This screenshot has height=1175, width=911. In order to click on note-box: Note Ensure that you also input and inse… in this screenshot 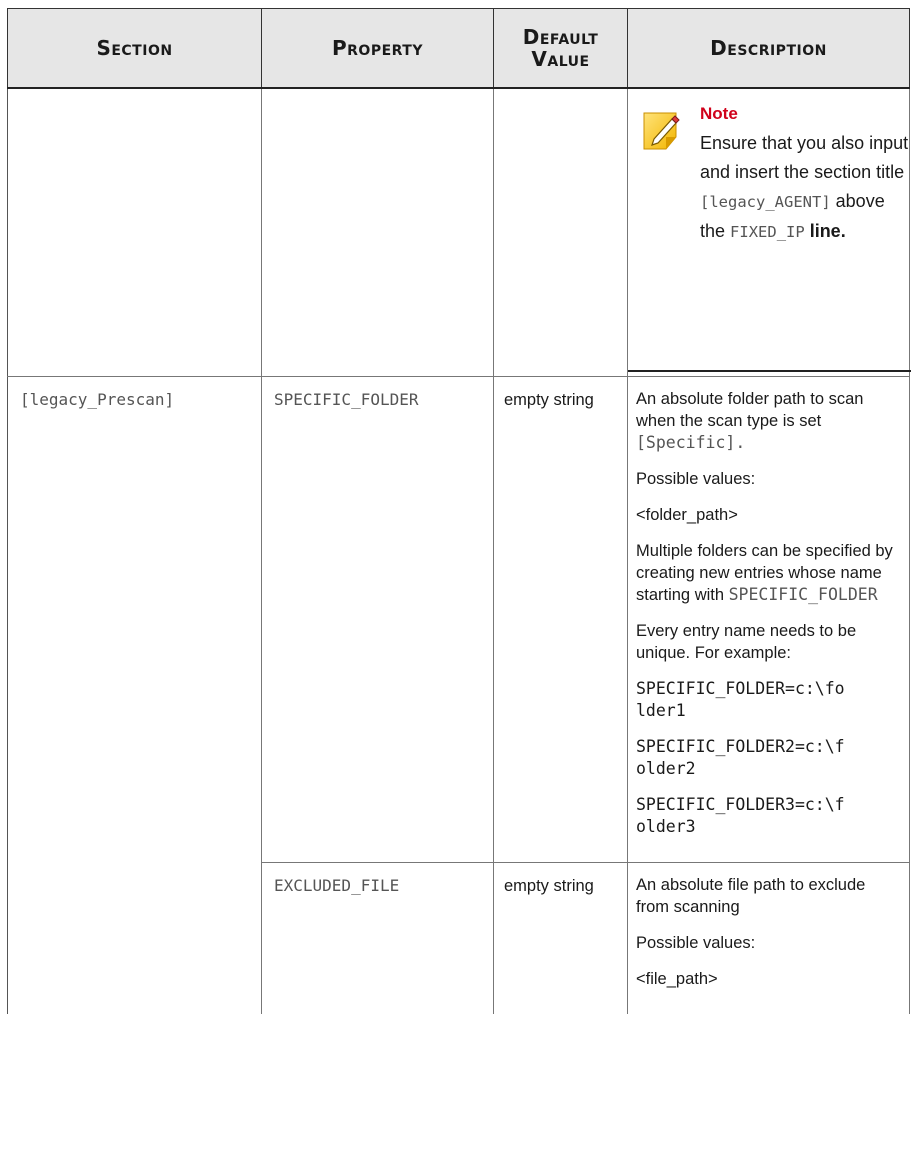, I will do `click(769, 230)`.